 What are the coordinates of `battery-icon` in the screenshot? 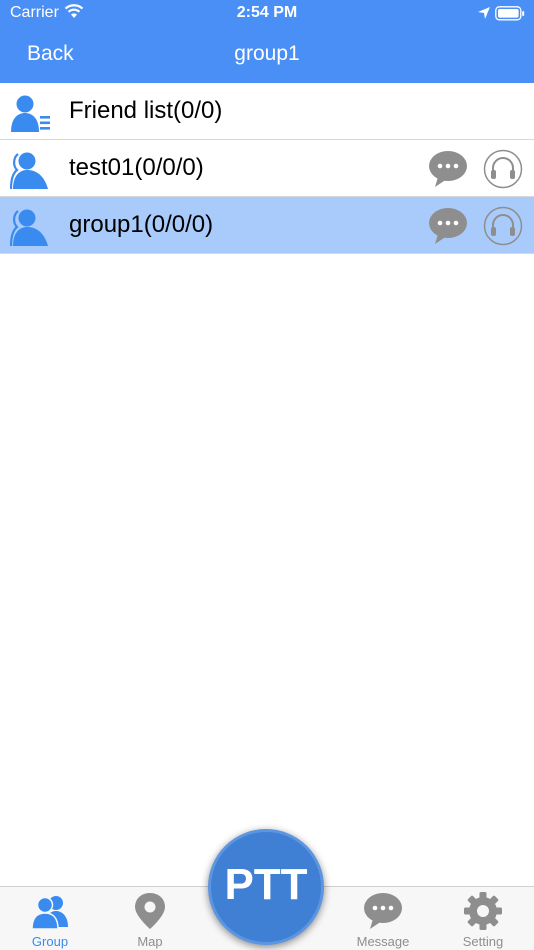 It's located at (510, 16).